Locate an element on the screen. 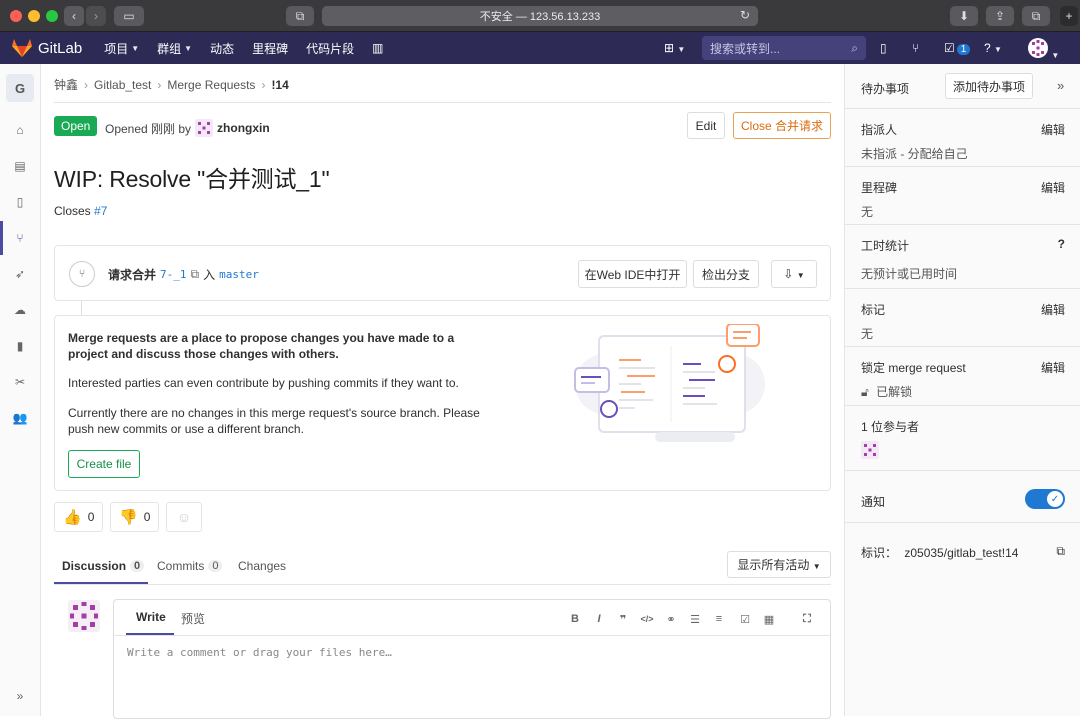 Image resolution: width=1080 pixels, height=719 pixels. numbered-list-icon: ≡ is located at coordinates (719, 619).